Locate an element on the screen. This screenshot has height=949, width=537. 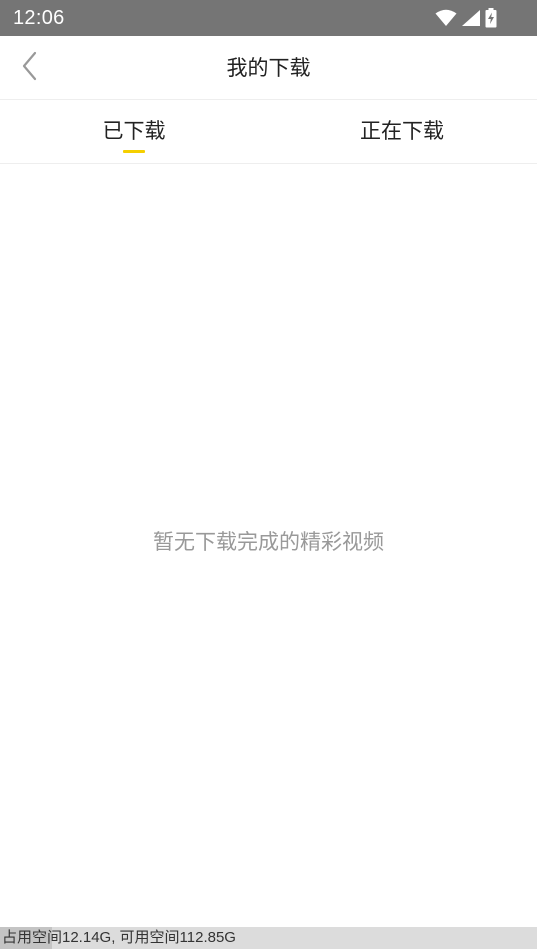
page-title: 我的下载 is located at coordinates (268, 68).